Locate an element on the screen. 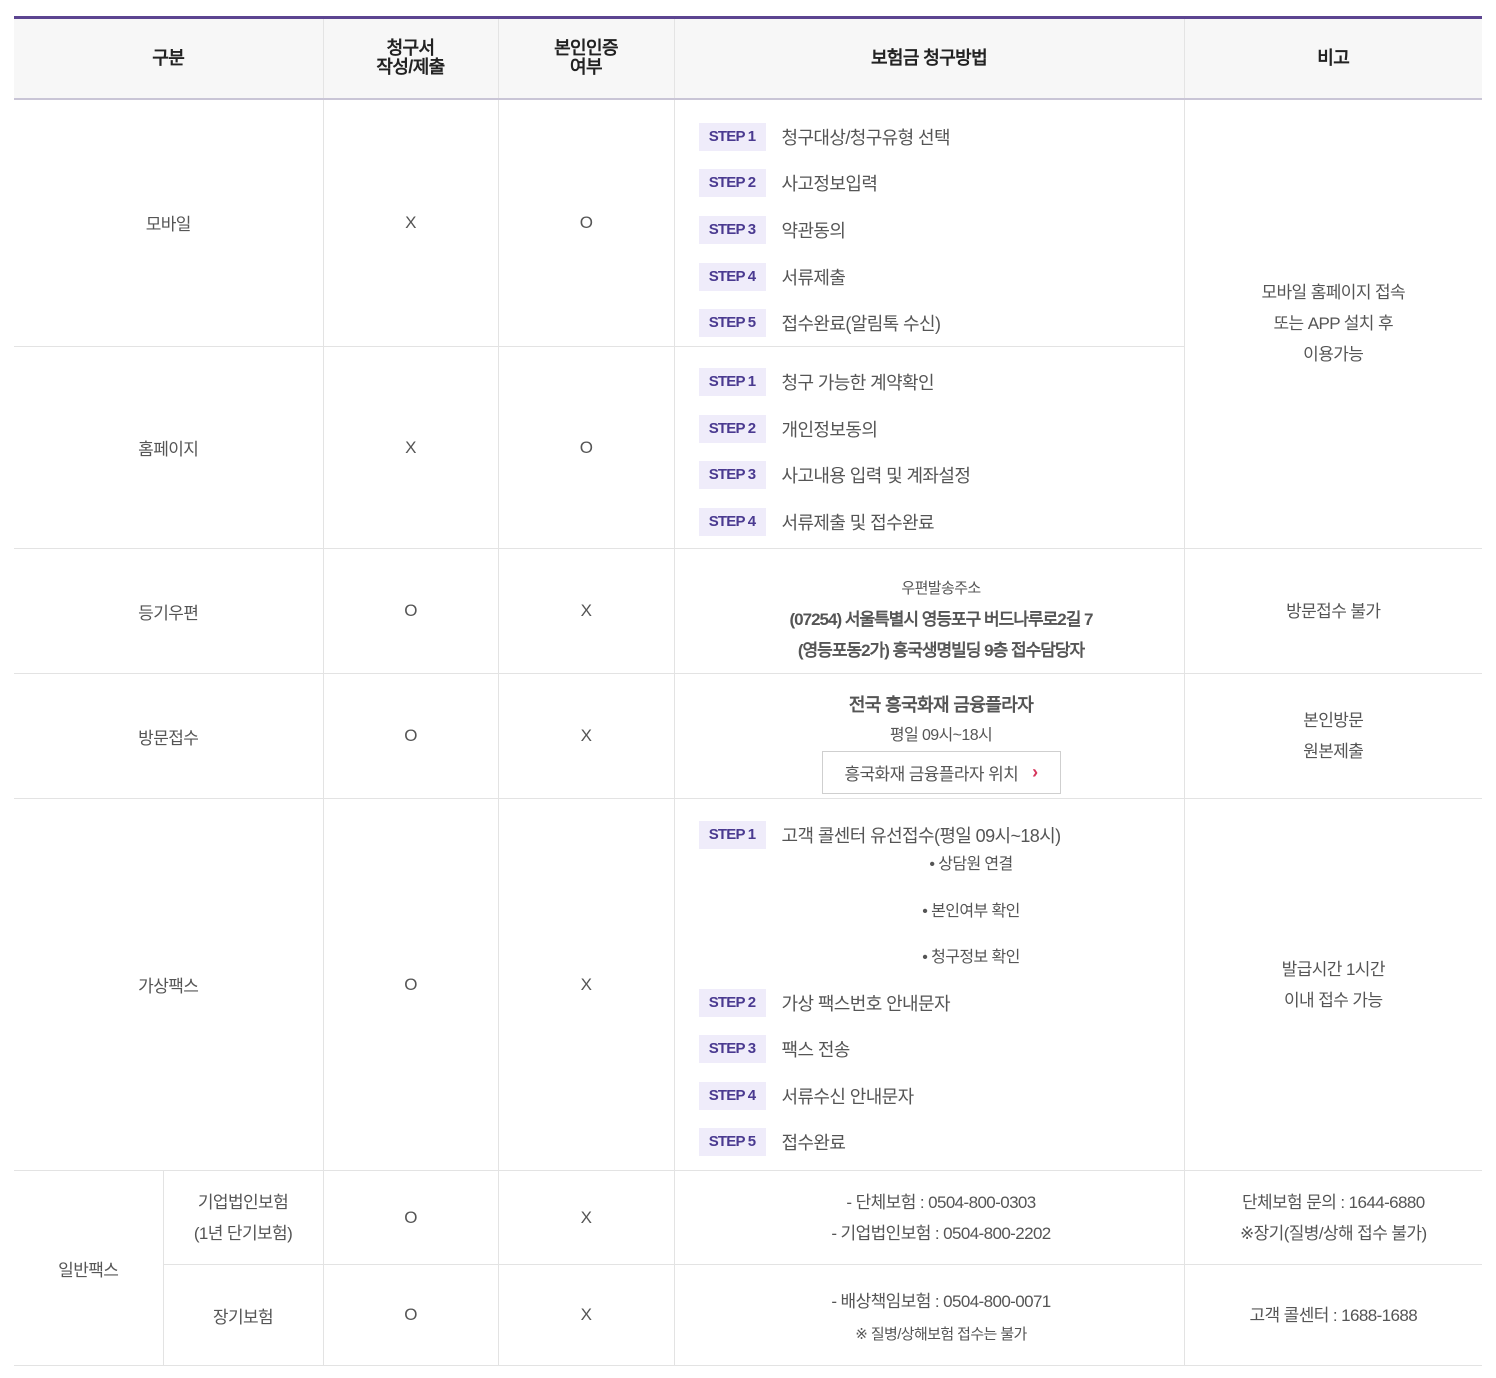  step-text: 팩스 전송 is located at coordinates (816, 1050).